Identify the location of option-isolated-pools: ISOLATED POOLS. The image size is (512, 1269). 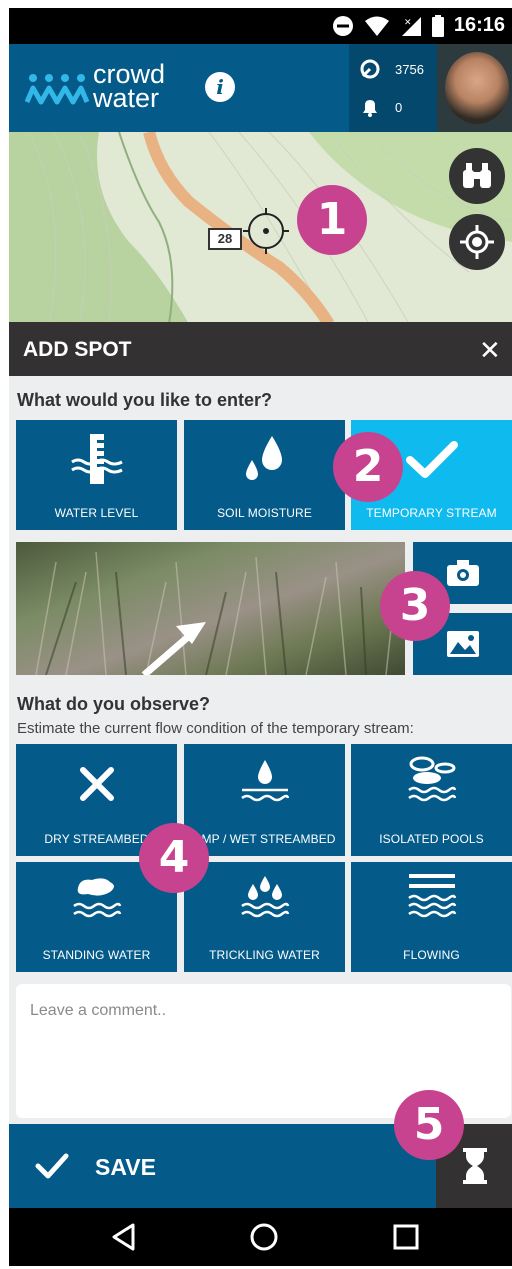
(431, 800).